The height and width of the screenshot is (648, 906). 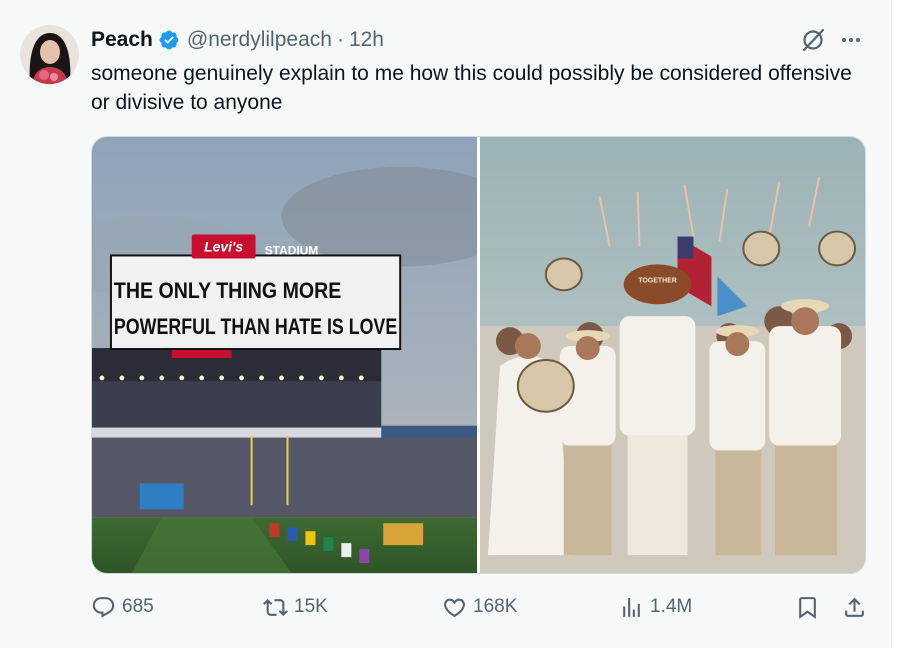 What do you see at coordinates (657, 280) in the screenshot?
I see `football-text: TOGETHER` at bounding box center [657, 280].